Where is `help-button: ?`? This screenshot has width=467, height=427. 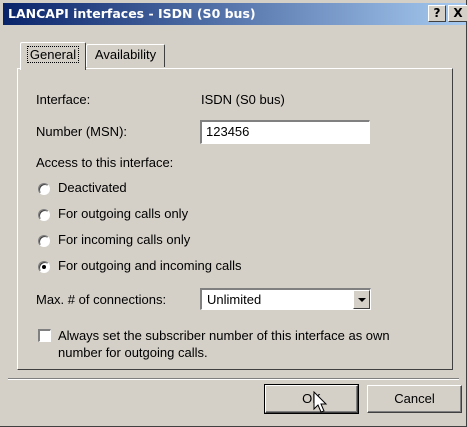 help-button: ? is located at coordinates (437, 13).